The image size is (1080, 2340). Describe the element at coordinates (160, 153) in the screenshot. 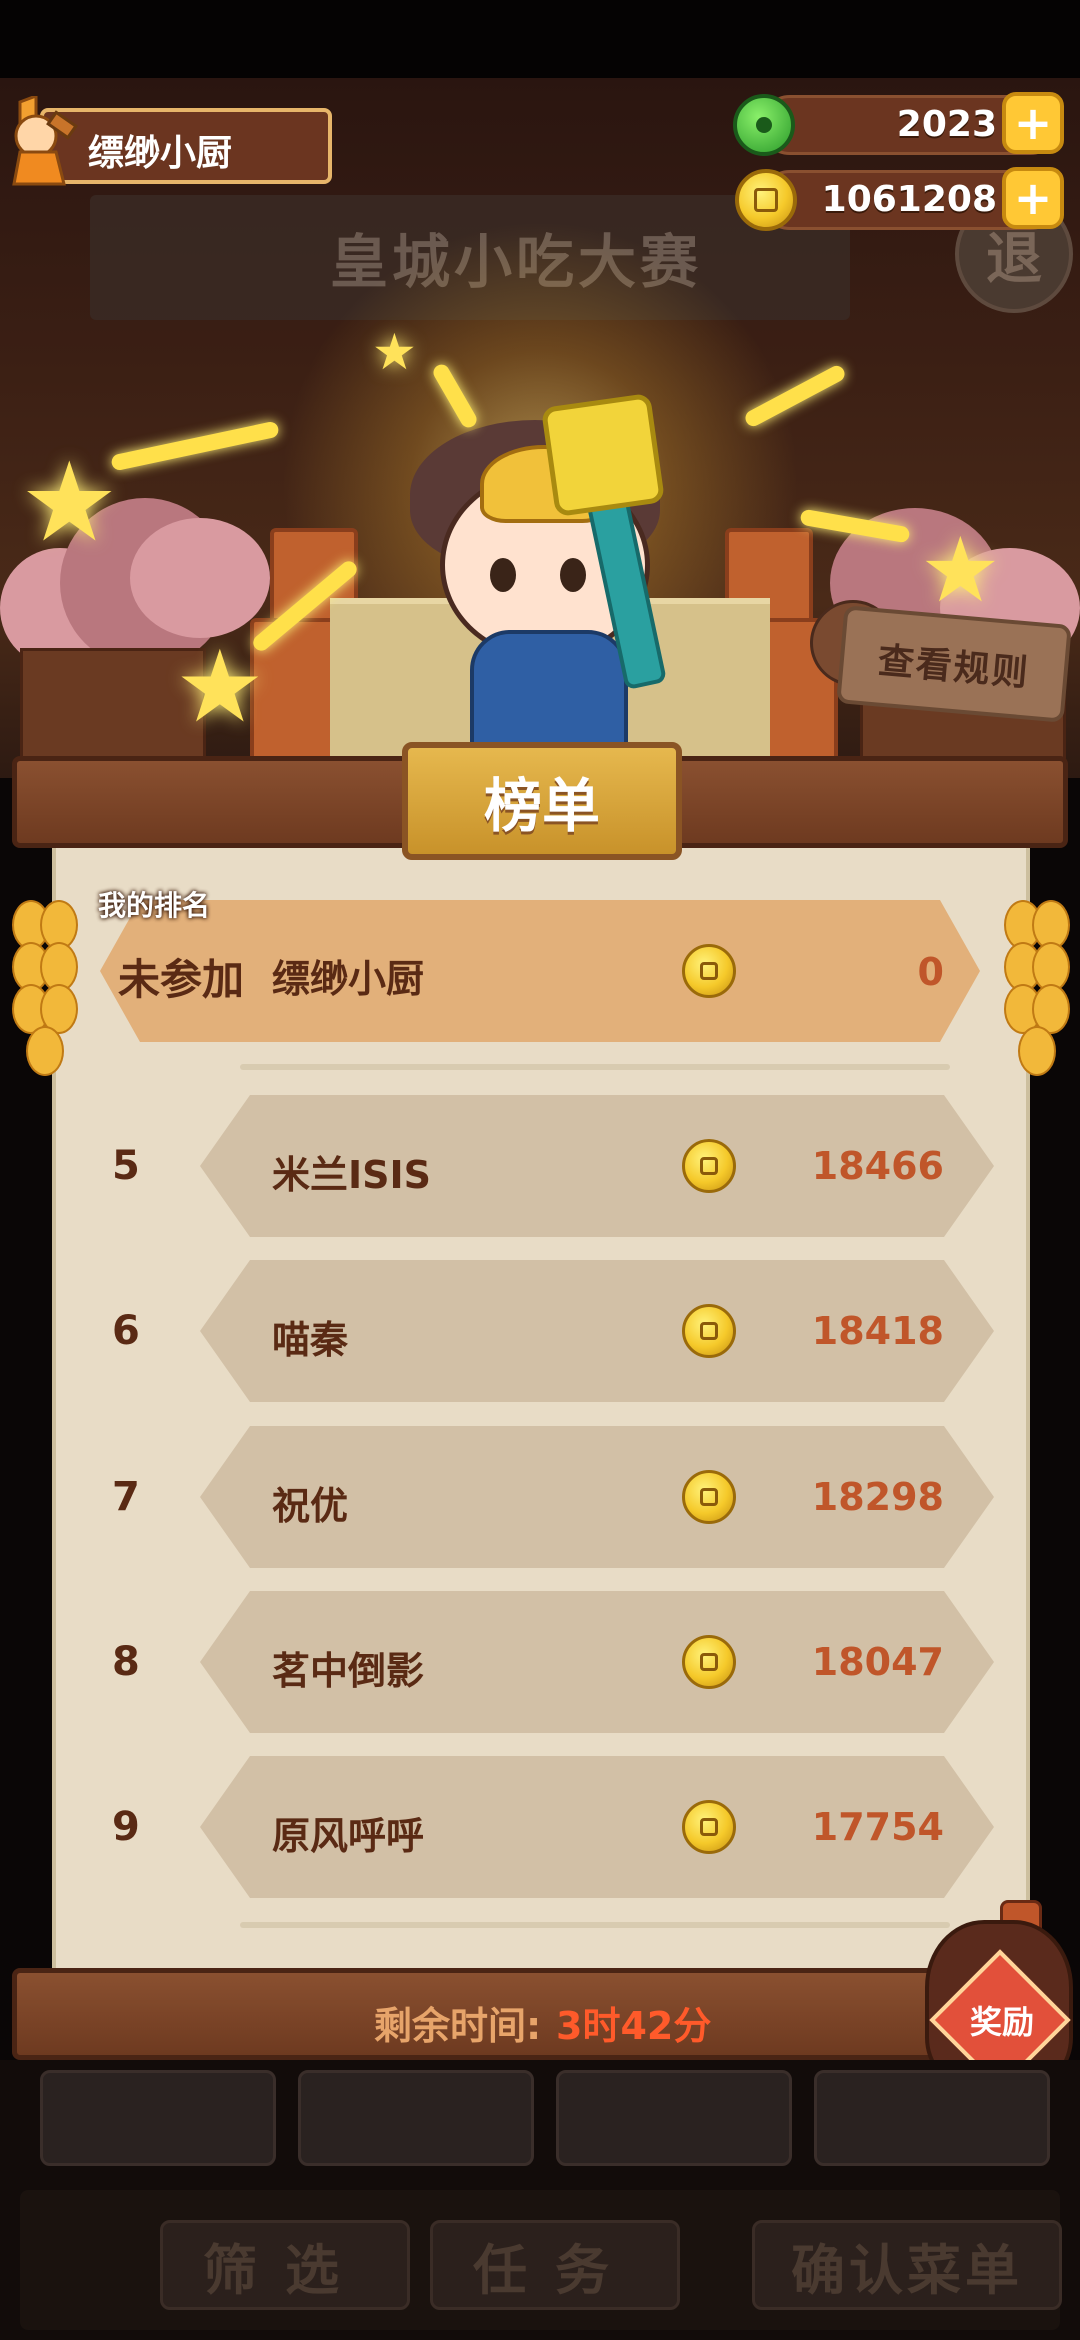

I see `player-name: 缥缈小厨` at that location.